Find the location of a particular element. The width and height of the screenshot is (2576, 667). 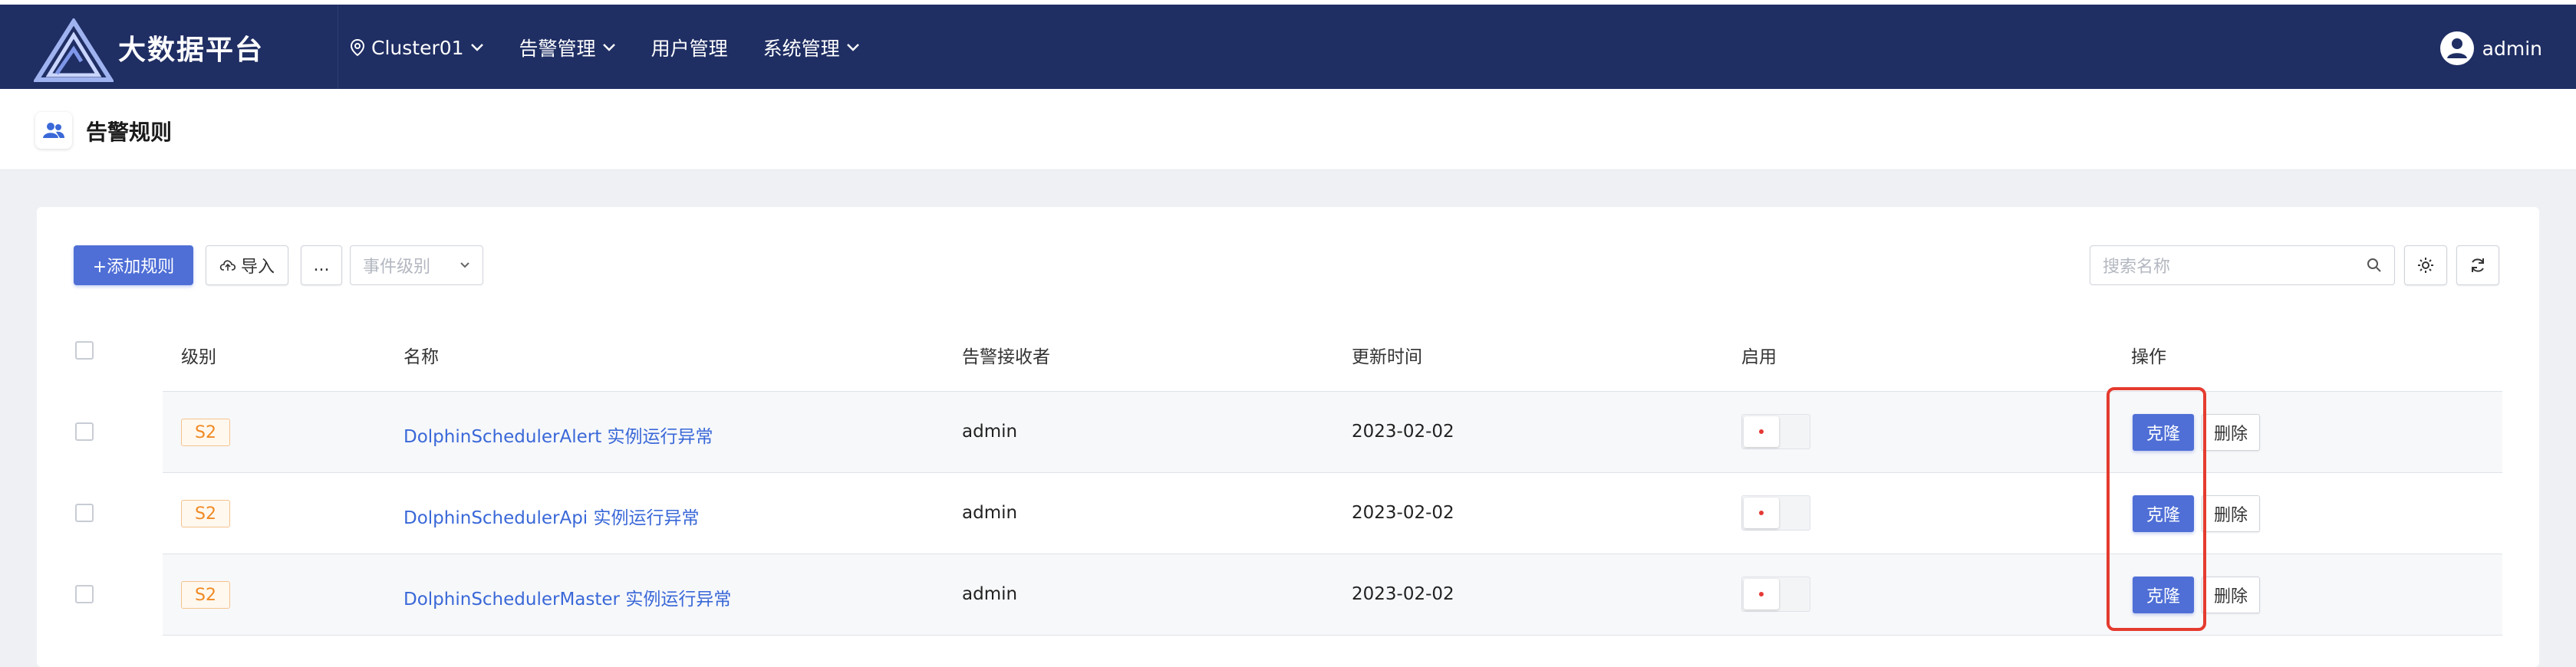

refresh-button is located at coordinates (2477, 265).